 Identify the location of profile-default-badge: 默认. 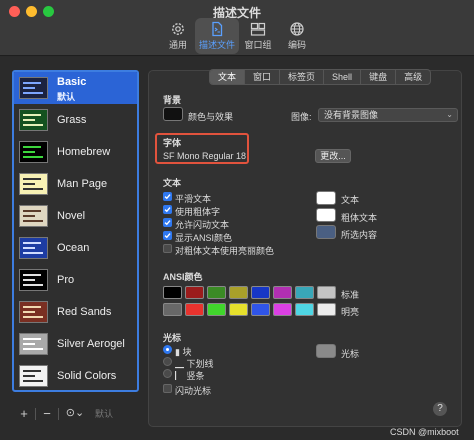
(66, 97).